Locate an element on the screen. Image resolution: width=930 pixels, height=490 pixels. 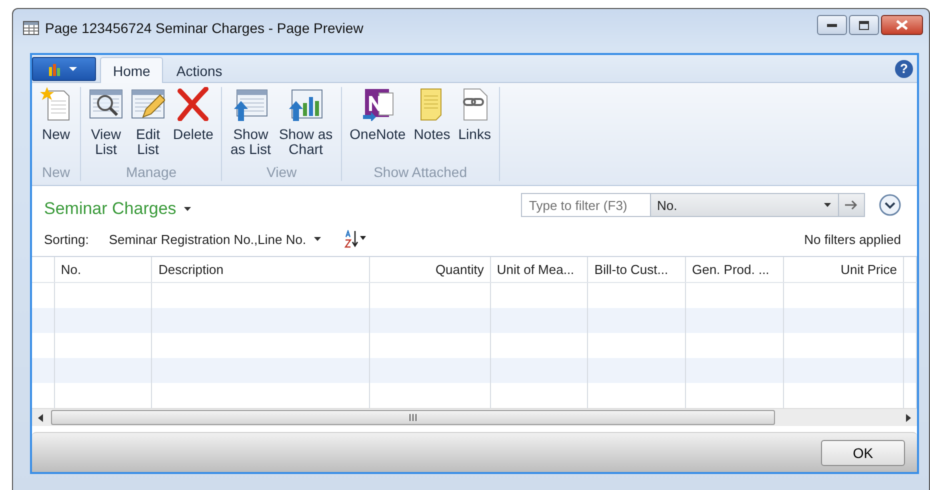
sorting-dropdown: Seminar Registration No.,Line No. is located at coordinates (215, 239).